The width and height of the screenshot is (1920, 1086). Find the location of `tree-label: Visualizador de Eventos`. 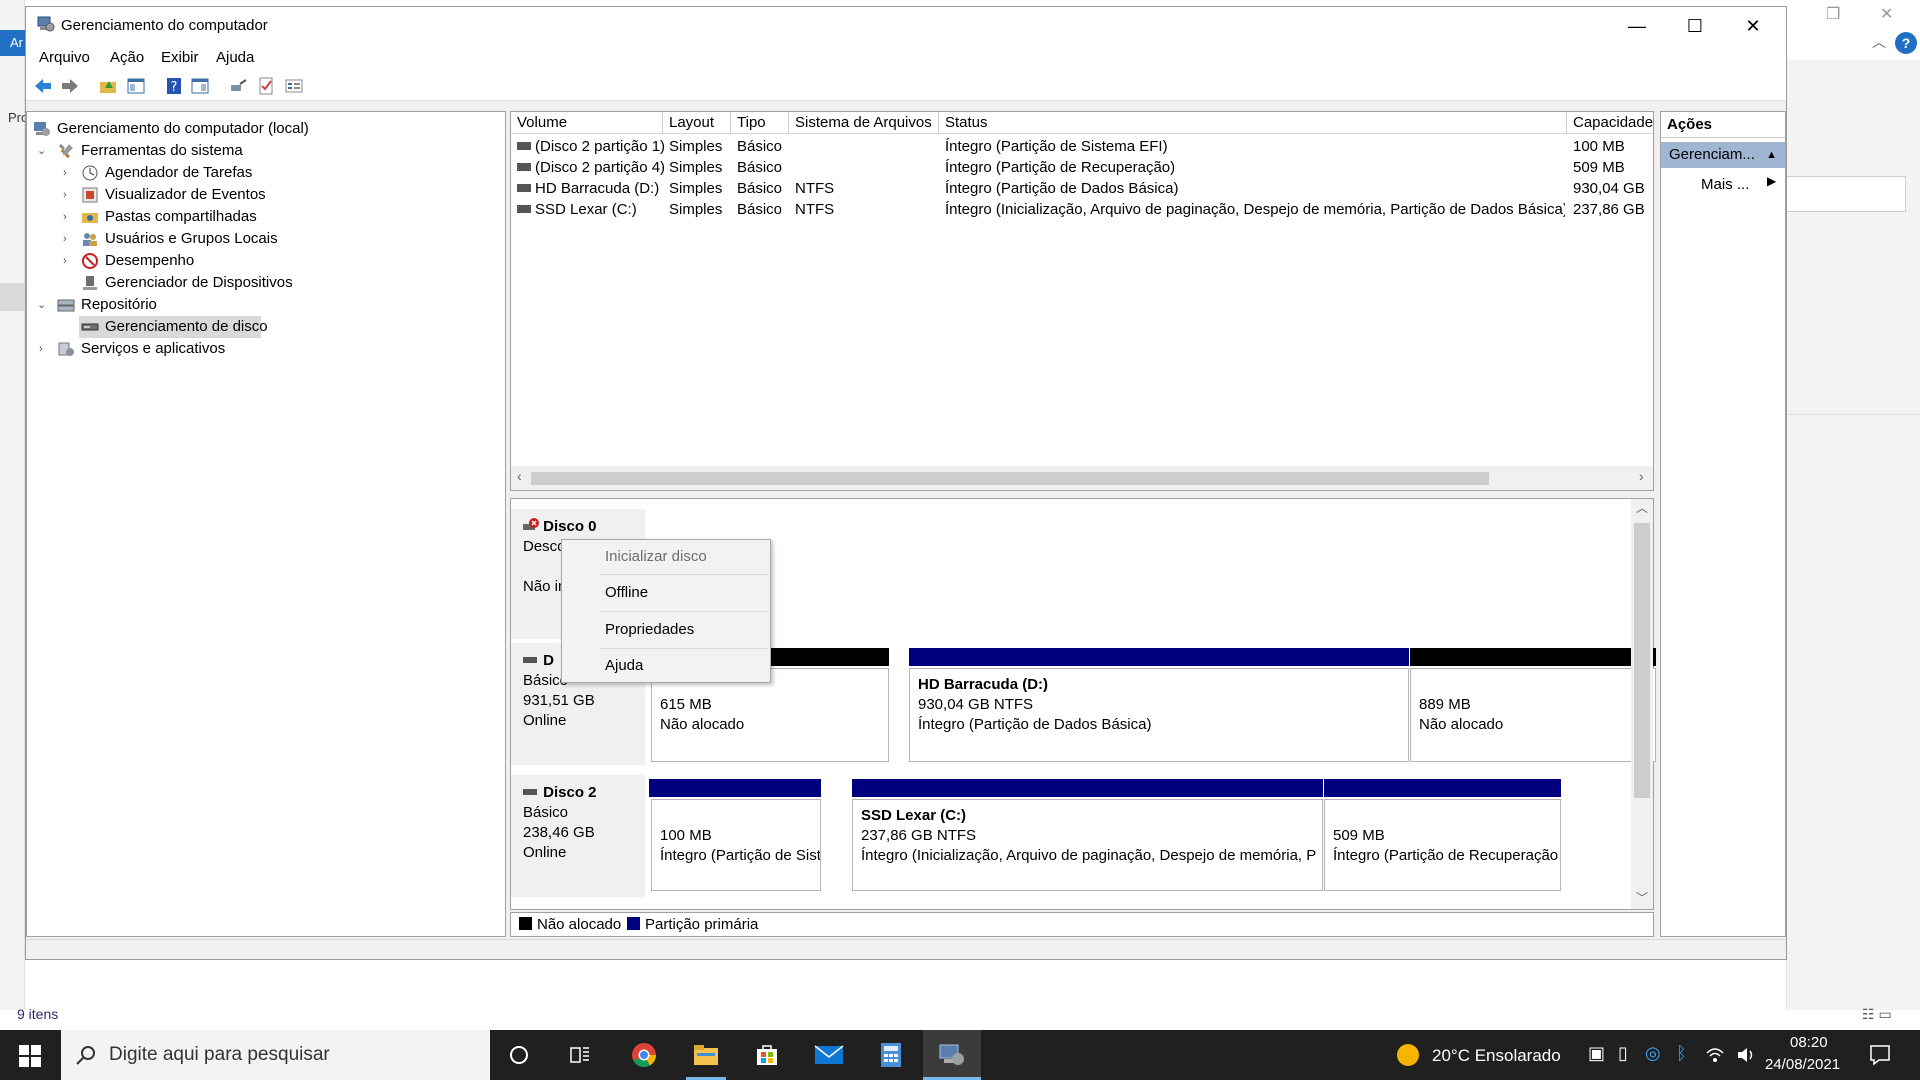

tree-label: Visualizador de Eventos is located at coordinates (185, 194).